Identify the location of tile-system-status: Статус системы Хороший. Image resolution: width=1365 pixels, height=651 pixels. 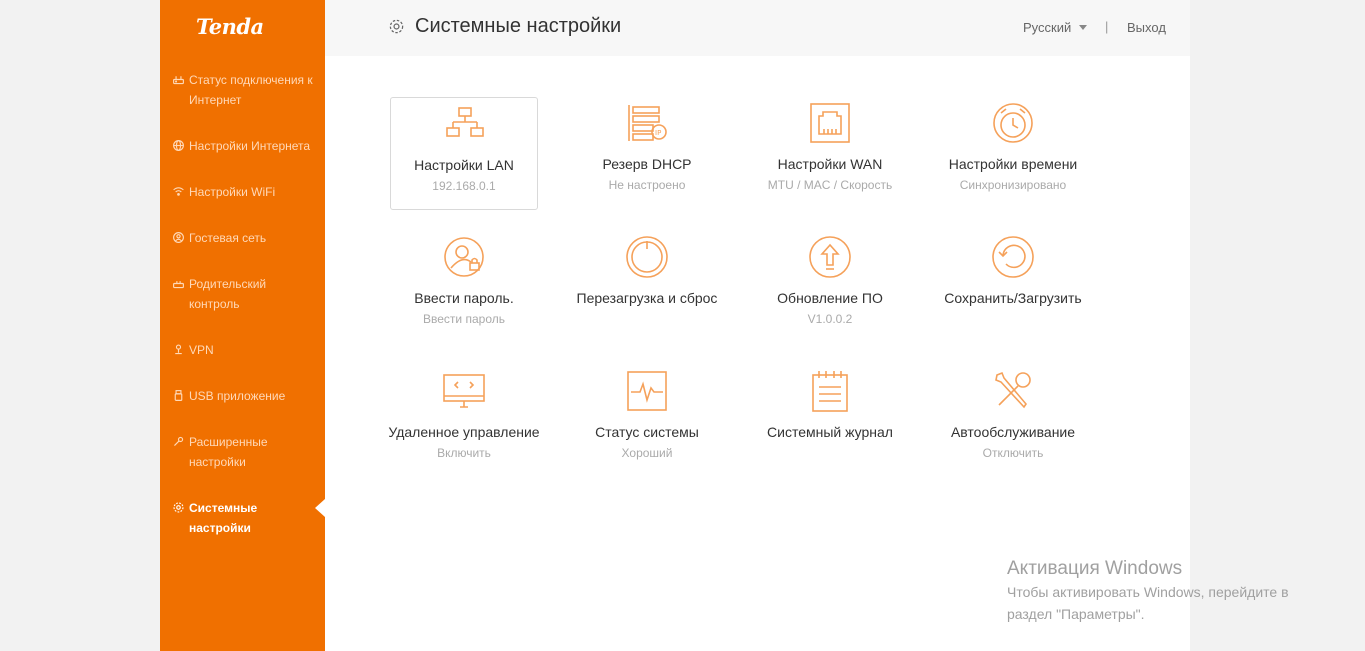
(647, 421).